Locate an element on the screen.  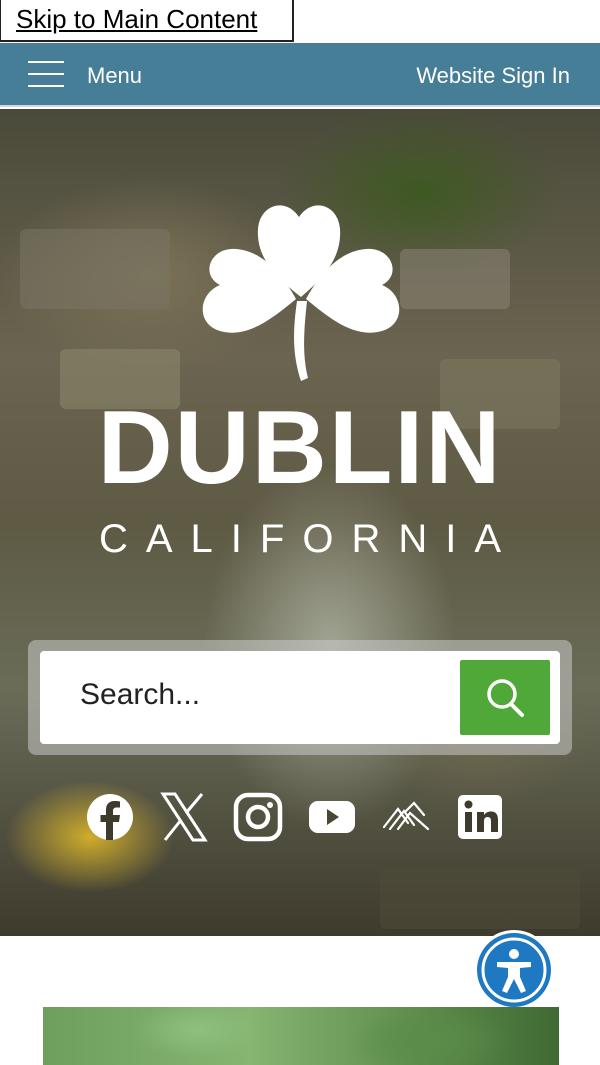
search-box is located at coordinates (300, 697).